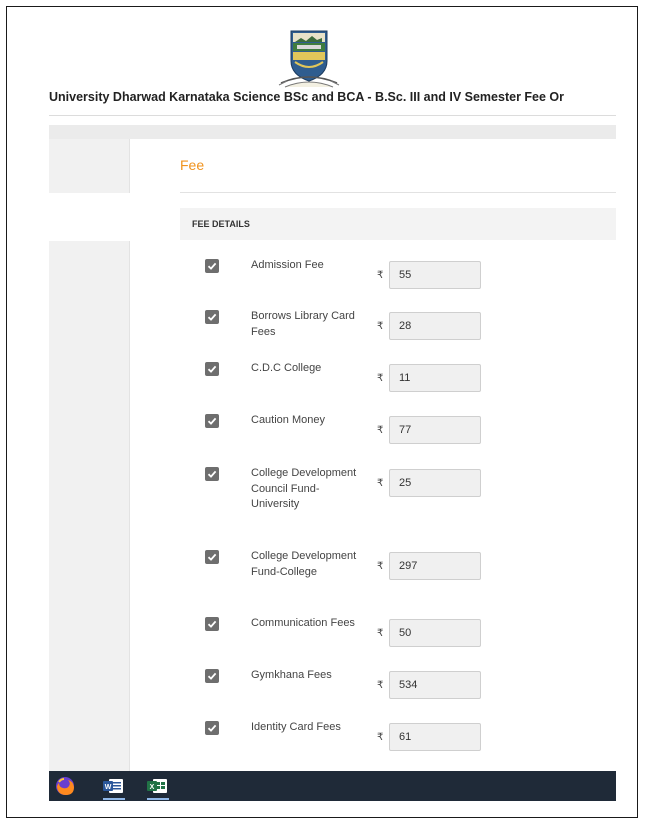 The width and height of the screenshot is (646, 826). Describe the element at coordinates (355, 689) in the screenshot. I see `fee-row-gymkhana-fees: Gymkhana Fees ₹ 534` at that location.